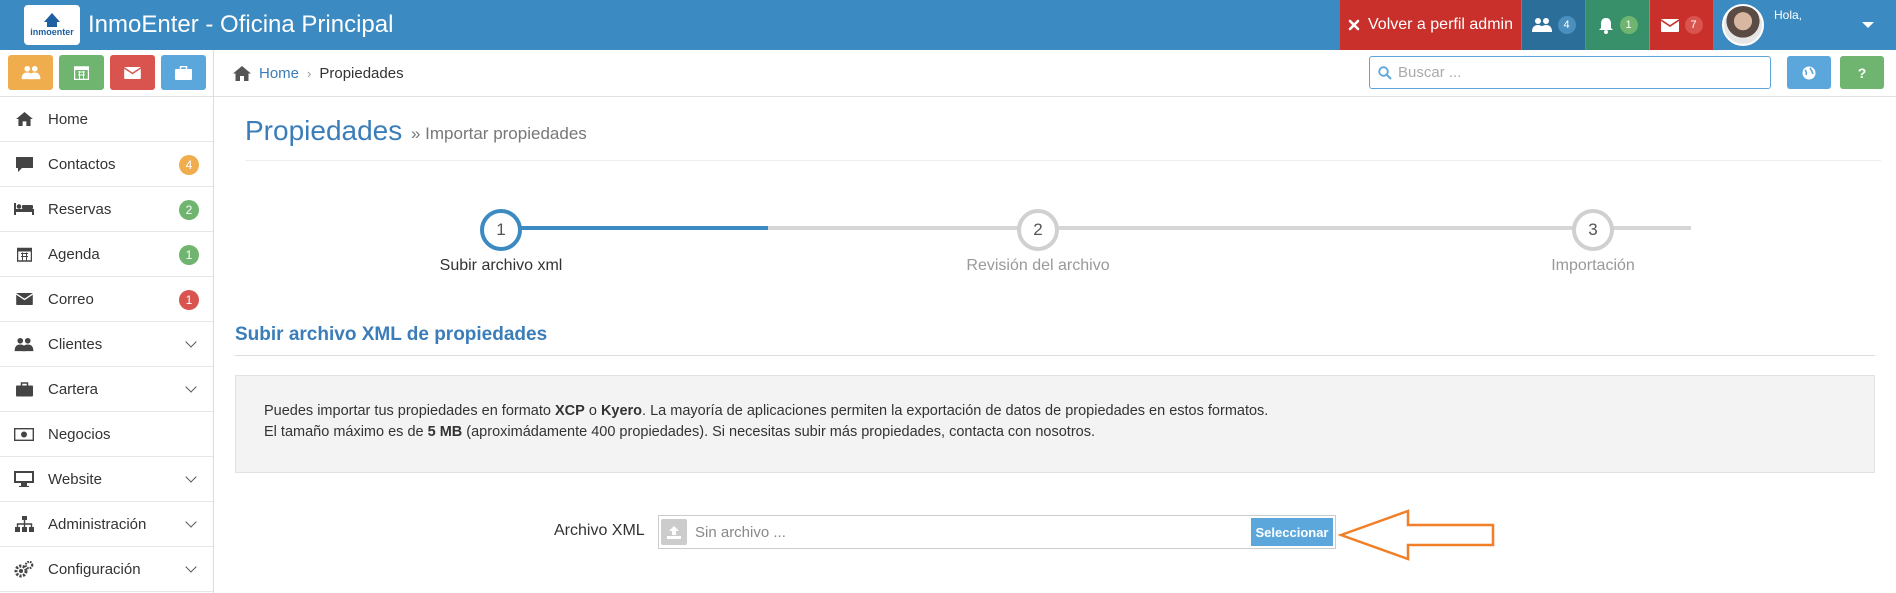  Describe the element at coordinates (1682, 25) in the screenshot. I see `messages-button: 7` at that location.